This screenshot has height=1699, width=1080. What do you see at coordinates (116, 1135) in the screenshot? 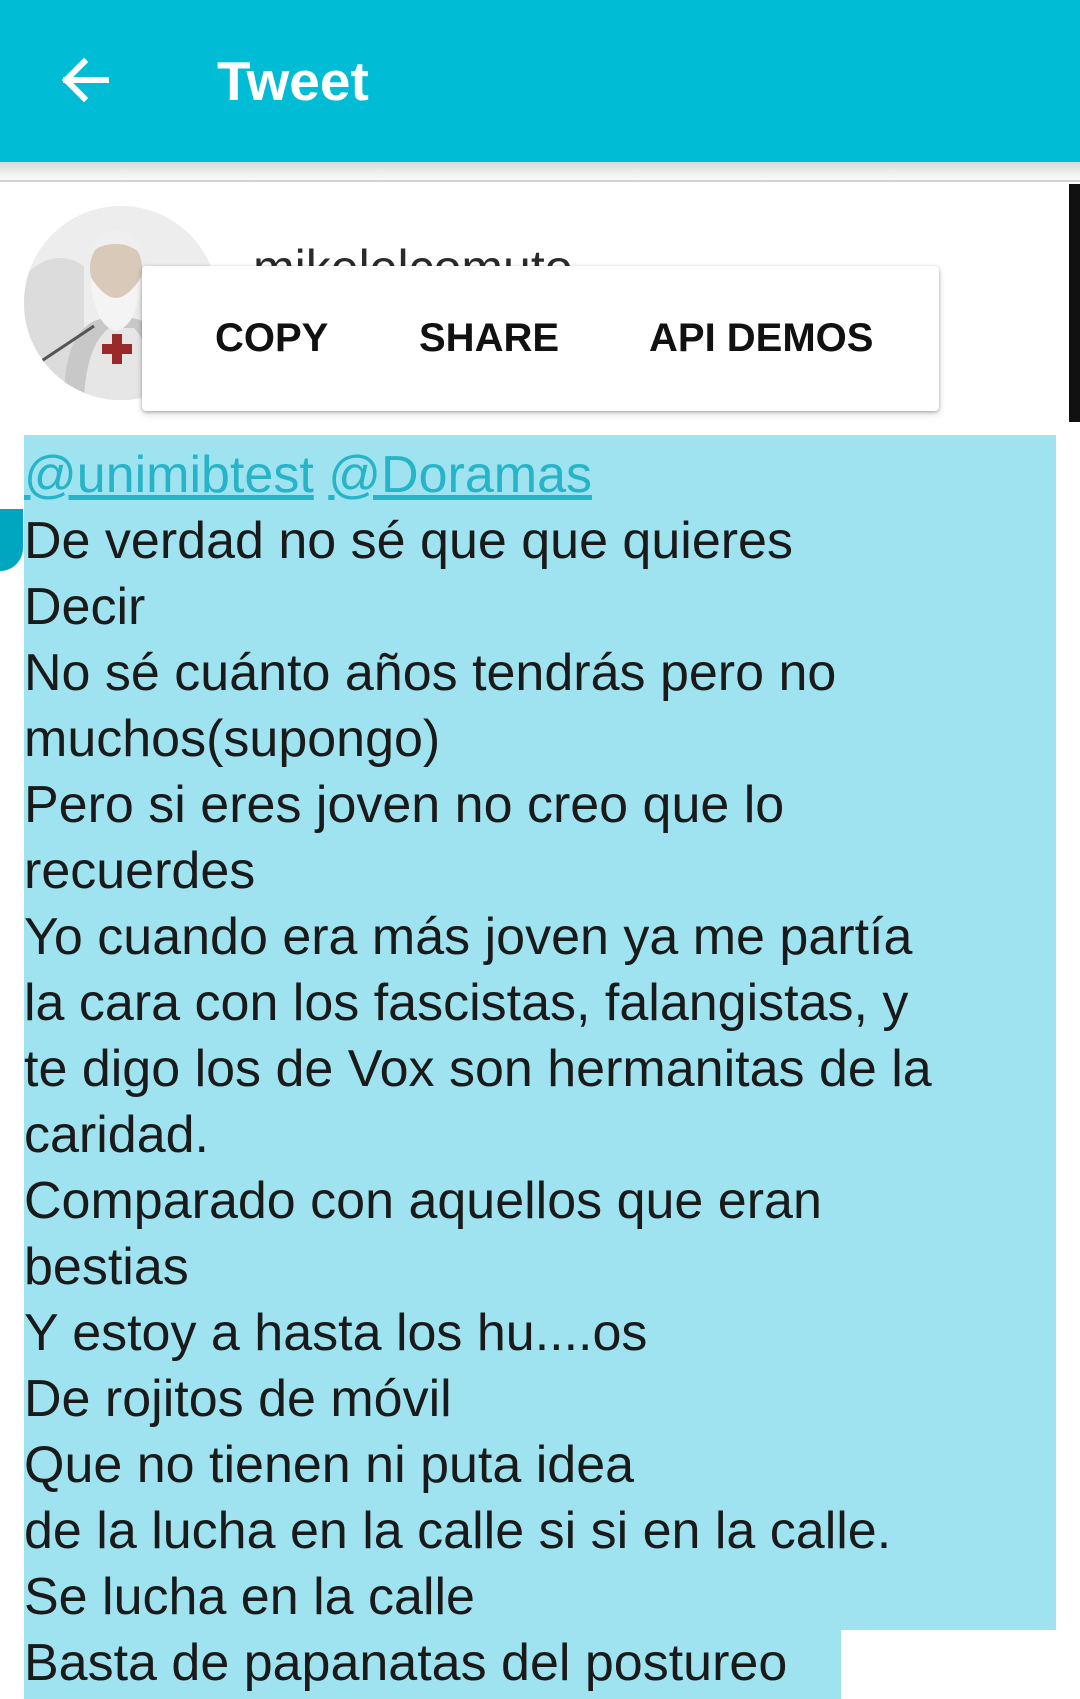
I see `tweet-line: caridad.` at bounding box center [116, 1135].